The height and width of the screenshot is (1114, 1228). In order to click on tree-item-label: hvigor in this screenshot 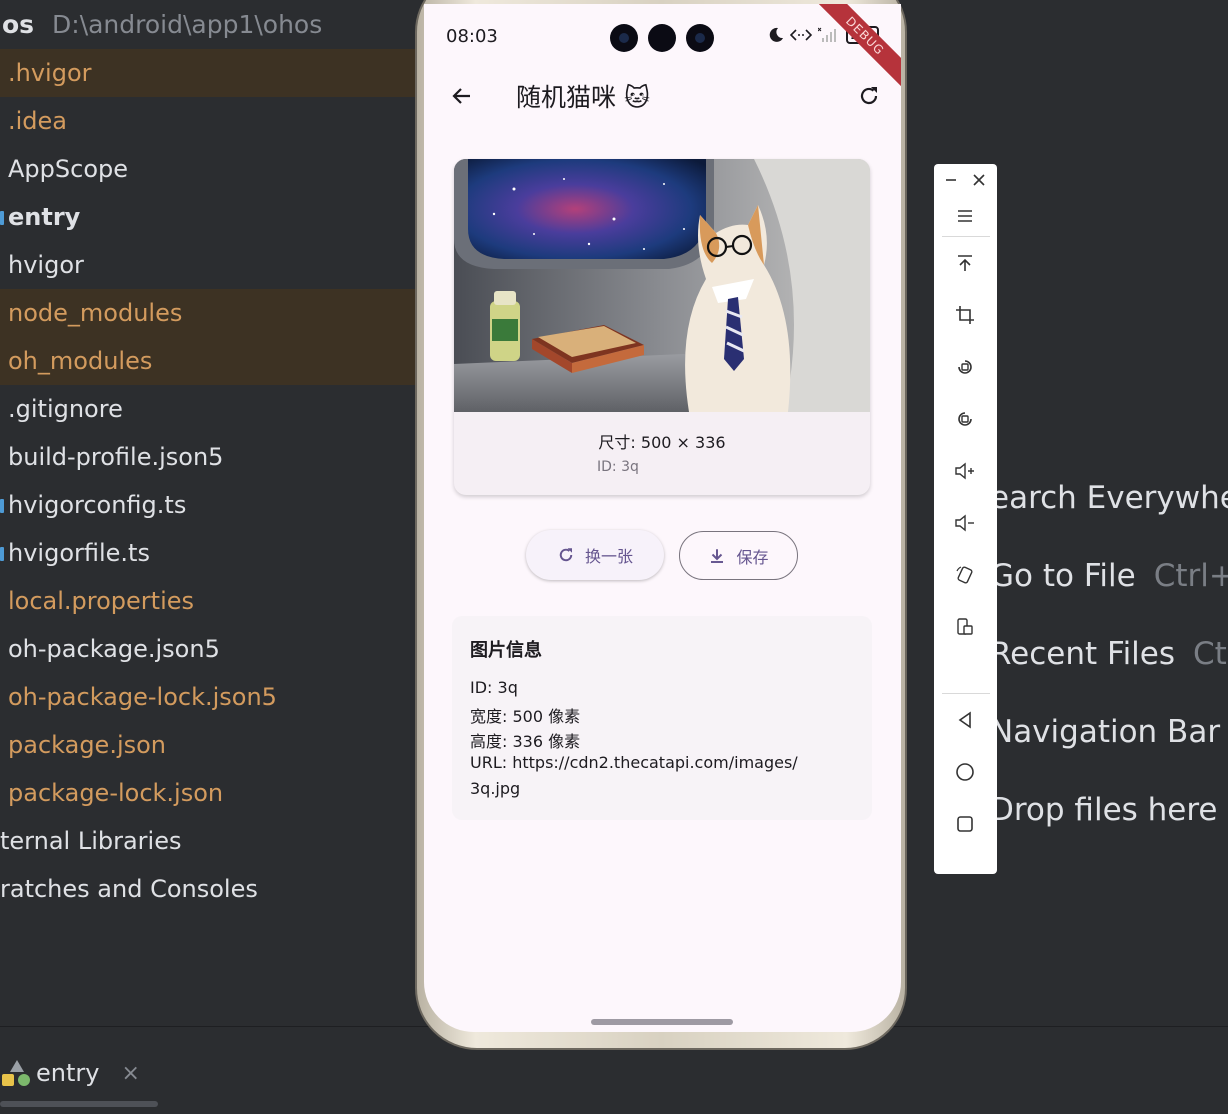, I will do `click(46, 265)`.